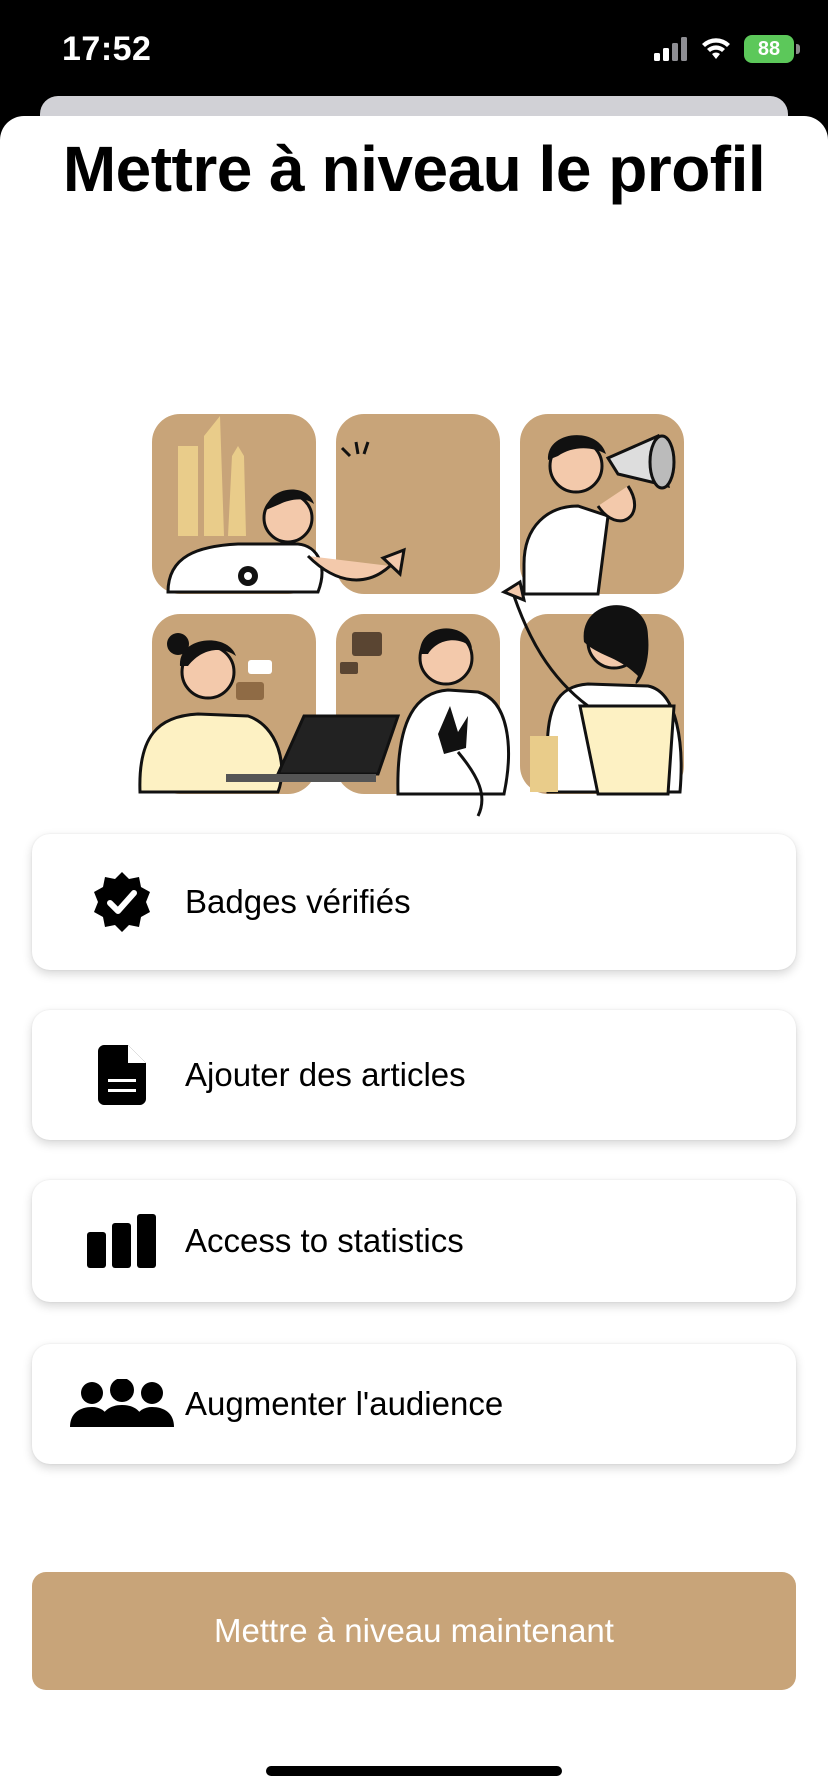 The width and height of the screenshot is (828, 1792). What do you see at coordinates (324, 1240) in the screenshot?
I see `feature-label: Access to statistics` at bounding box center [324, 1240].